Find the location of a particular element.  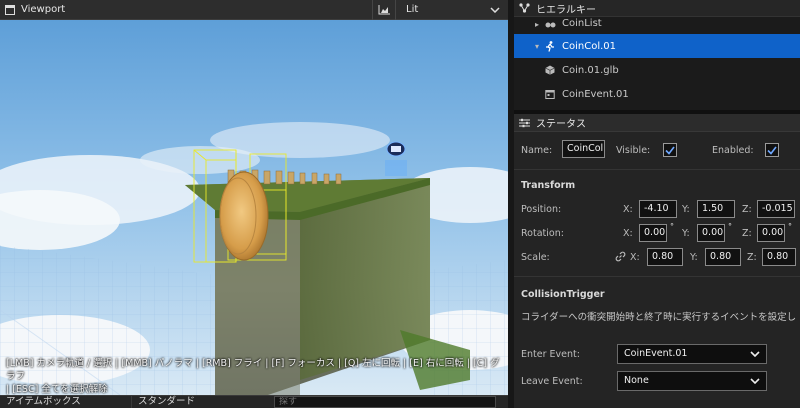

visible-label: Visible: is located at coordinates (633, 150).